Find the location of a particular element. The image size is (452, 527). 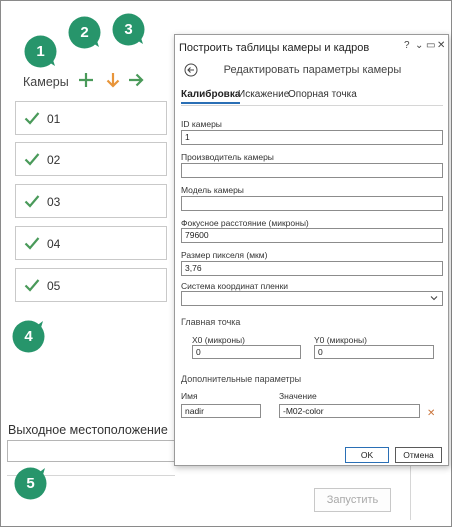

callout-5: 5 is located at coordinates (30, 483).